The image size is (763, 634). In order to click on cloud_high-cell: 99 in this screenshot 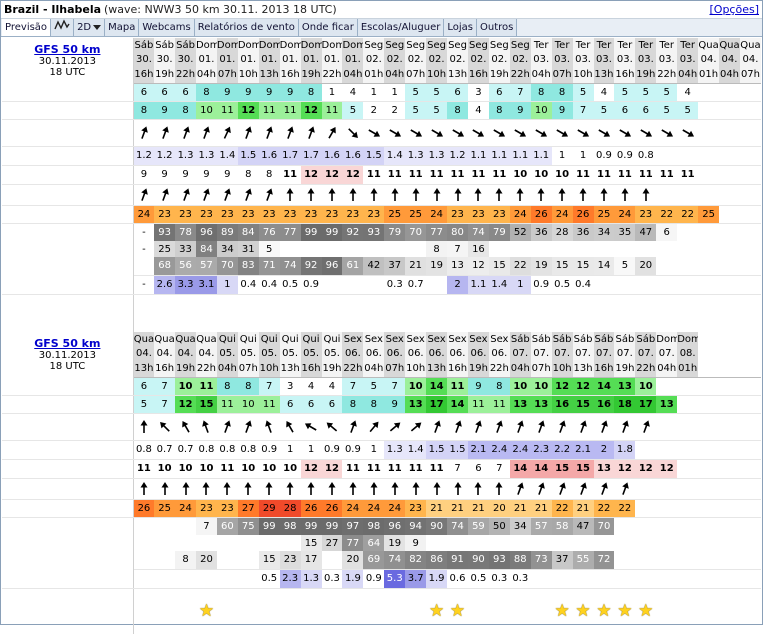, I will do `click(332, 526)`.